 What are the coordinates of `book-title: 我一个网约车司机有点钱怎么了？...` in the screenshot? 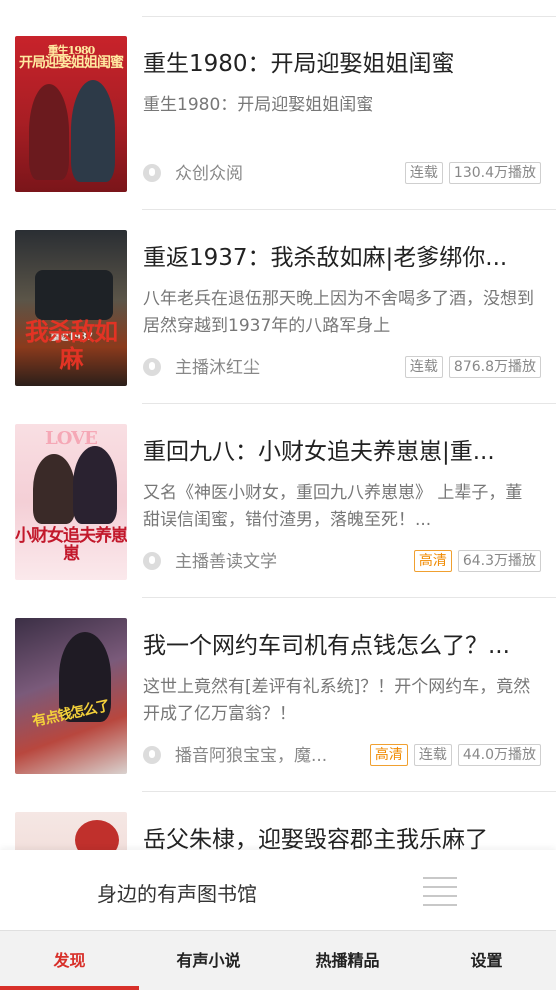 It's located at (343, 643).